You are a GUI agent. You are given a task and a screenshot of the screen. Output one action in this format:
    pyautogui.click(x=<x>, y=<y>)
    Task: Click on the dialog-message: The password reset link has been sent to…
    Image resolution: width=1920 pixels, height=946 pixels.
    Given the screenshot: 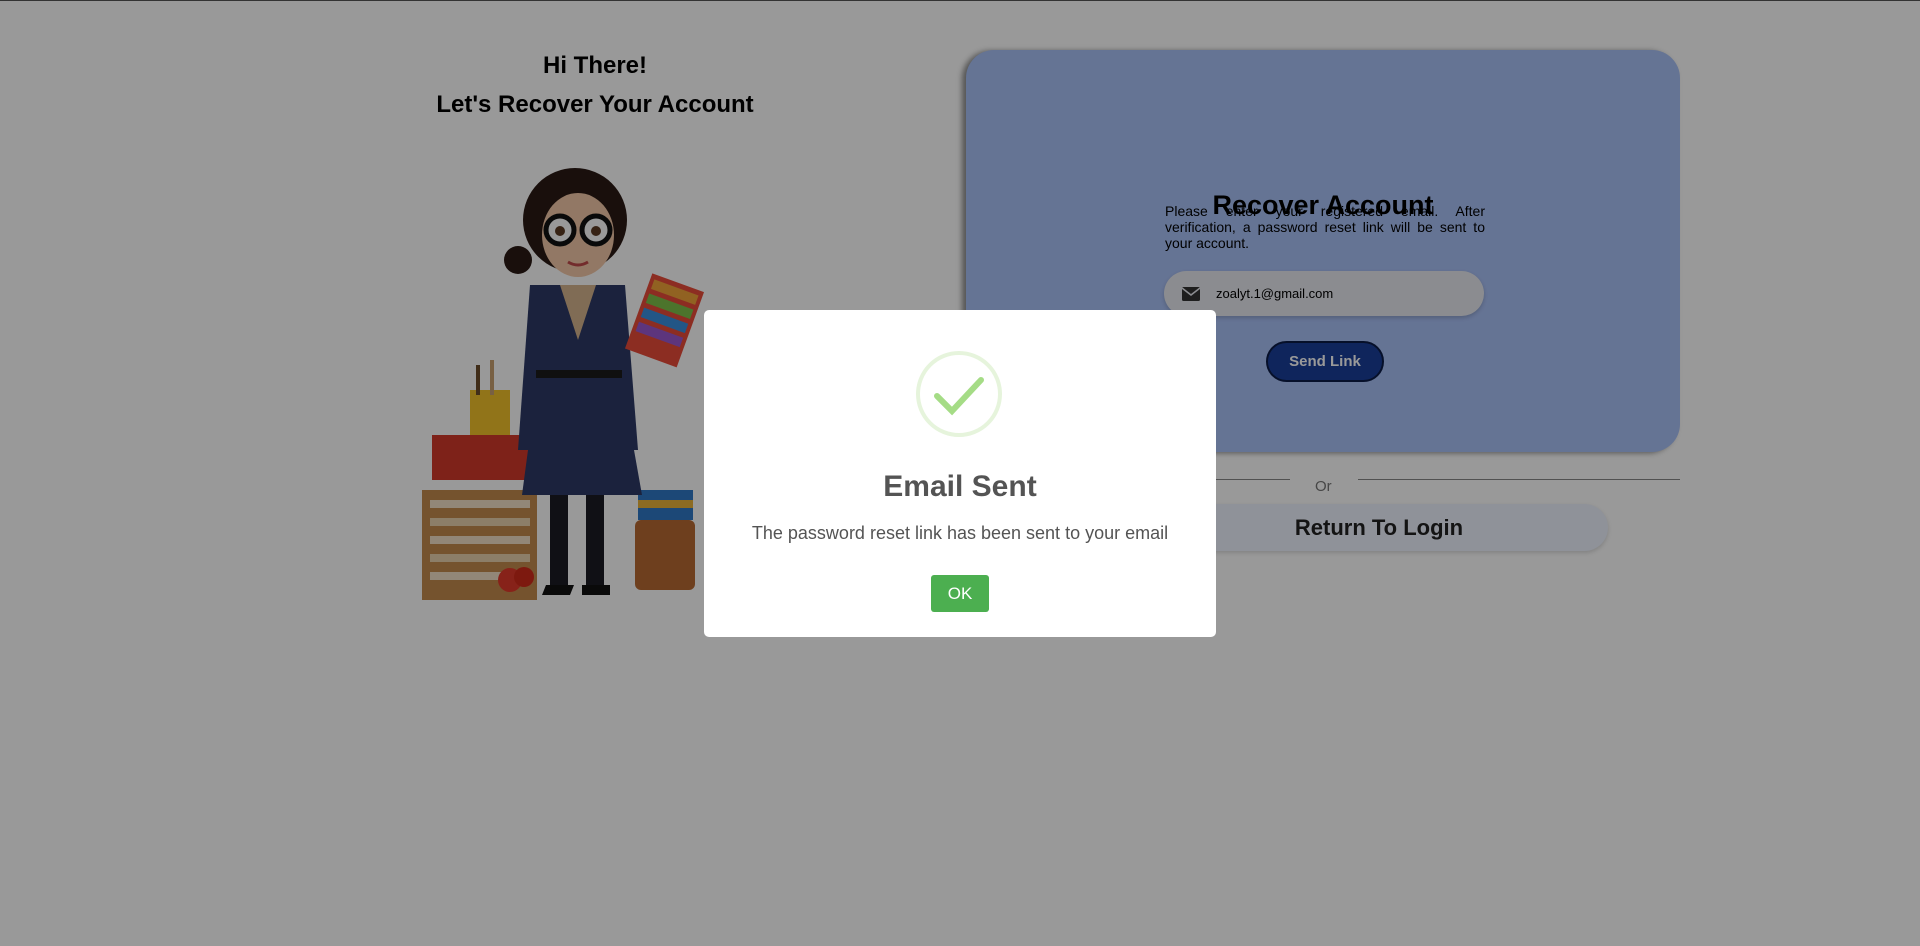 What is the action you would take?
    pyautogui.click(x=960, y=533)
    